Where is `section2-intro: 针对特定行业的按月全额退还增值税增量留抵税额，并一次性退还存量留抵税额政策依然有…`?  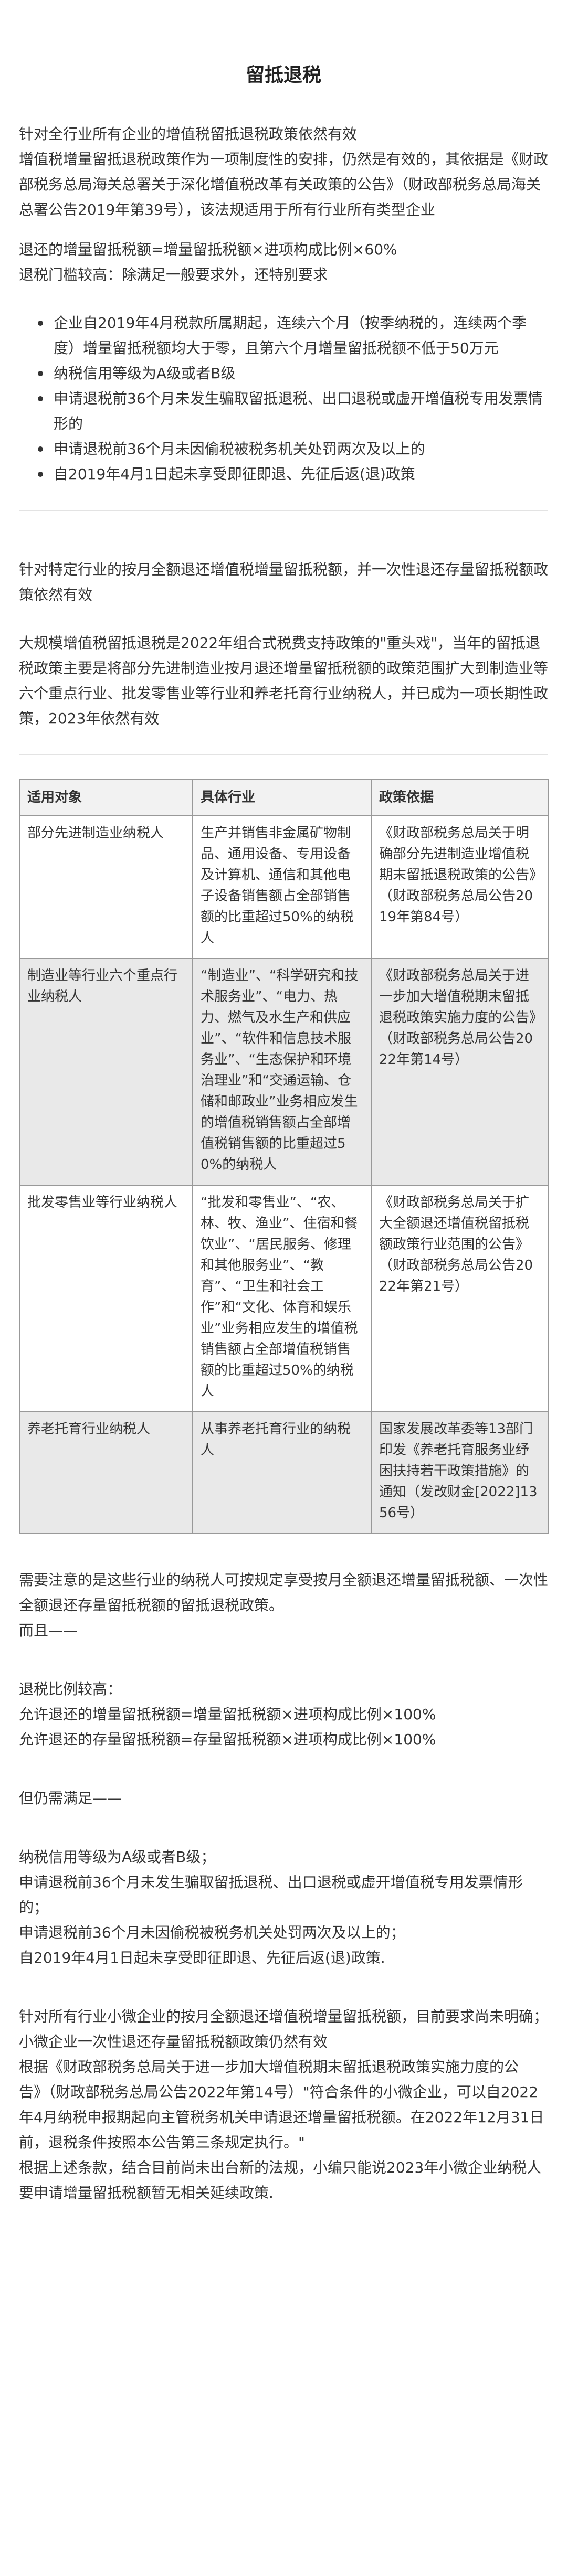
section2-intro: 针对特定行业的按月全额退还增值税增量留抵税额，并一次性退还存量留抵税额政策依然有… is located at coordinates (284, 582).